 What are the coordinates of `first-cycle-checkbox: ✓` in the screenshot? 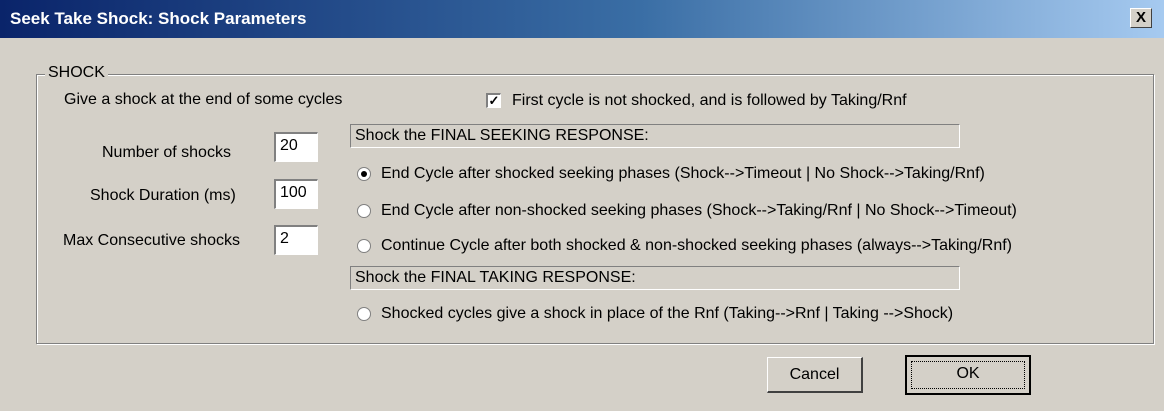 It's located at (493, 100).